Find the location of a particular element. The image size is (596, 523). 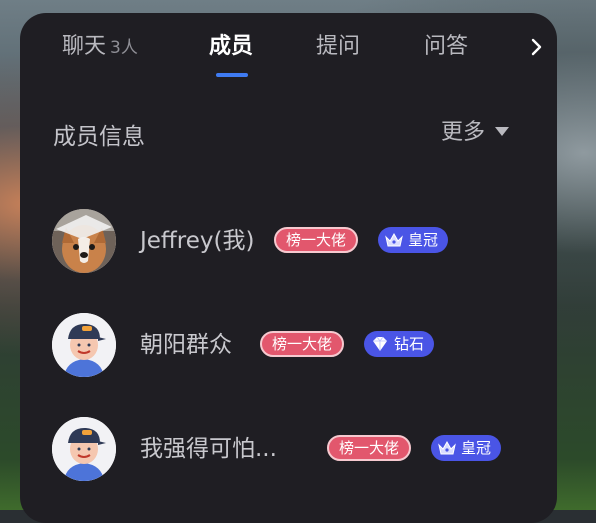

active-tab-indicator is located at coordinates (232, 75).